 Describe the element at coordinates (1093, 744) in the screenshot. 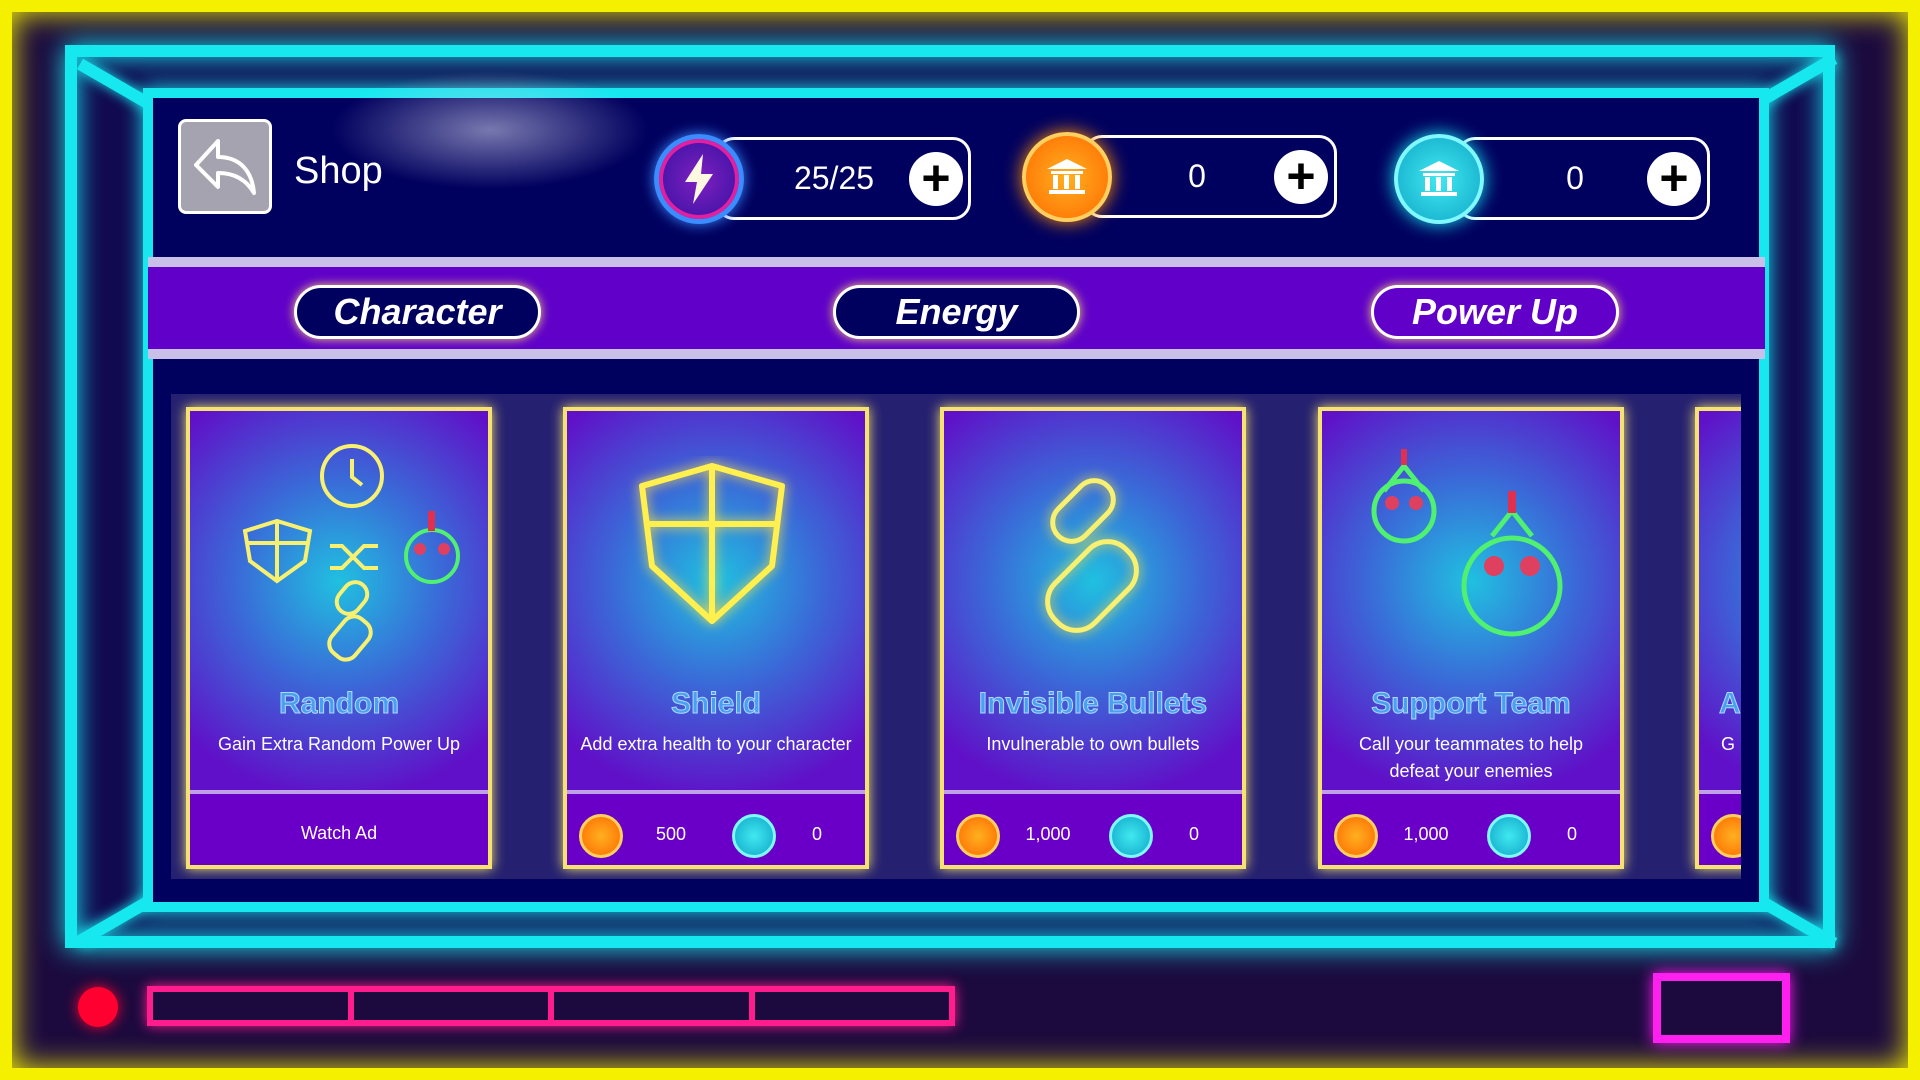

I see `card-description: Invulnerable to own bullets` at that location.